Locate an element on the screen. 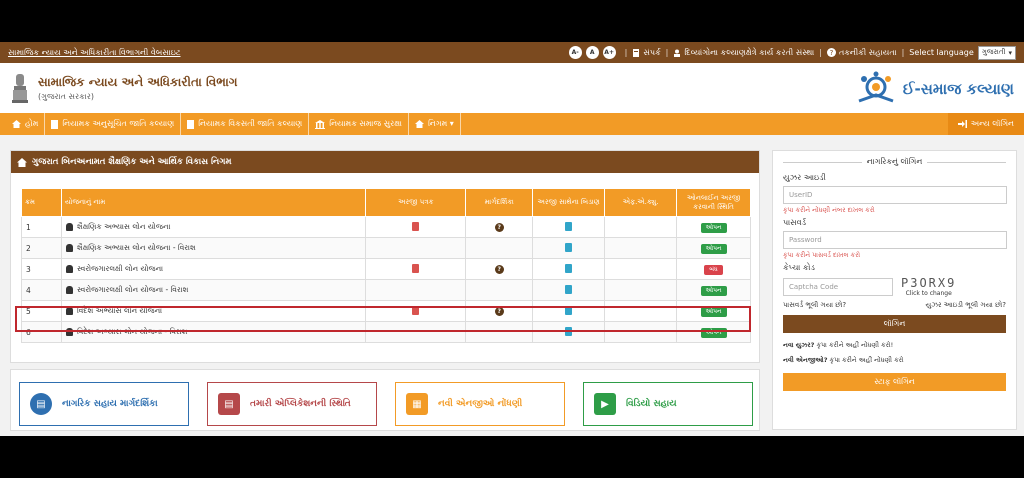 The image size is (1024, 478). user-icon is located at coordinates (677, 53).